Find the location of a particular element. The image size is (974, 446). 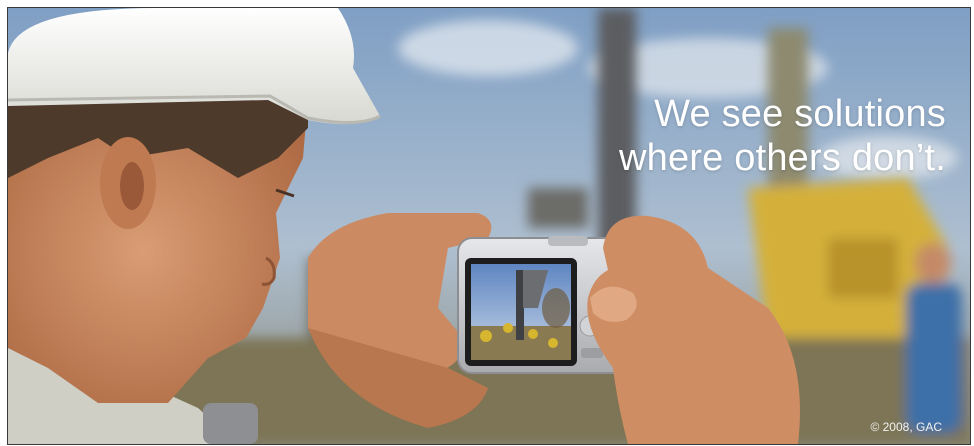

copyright-notice: © 2008, GAC is located at coordinates (906, 427).